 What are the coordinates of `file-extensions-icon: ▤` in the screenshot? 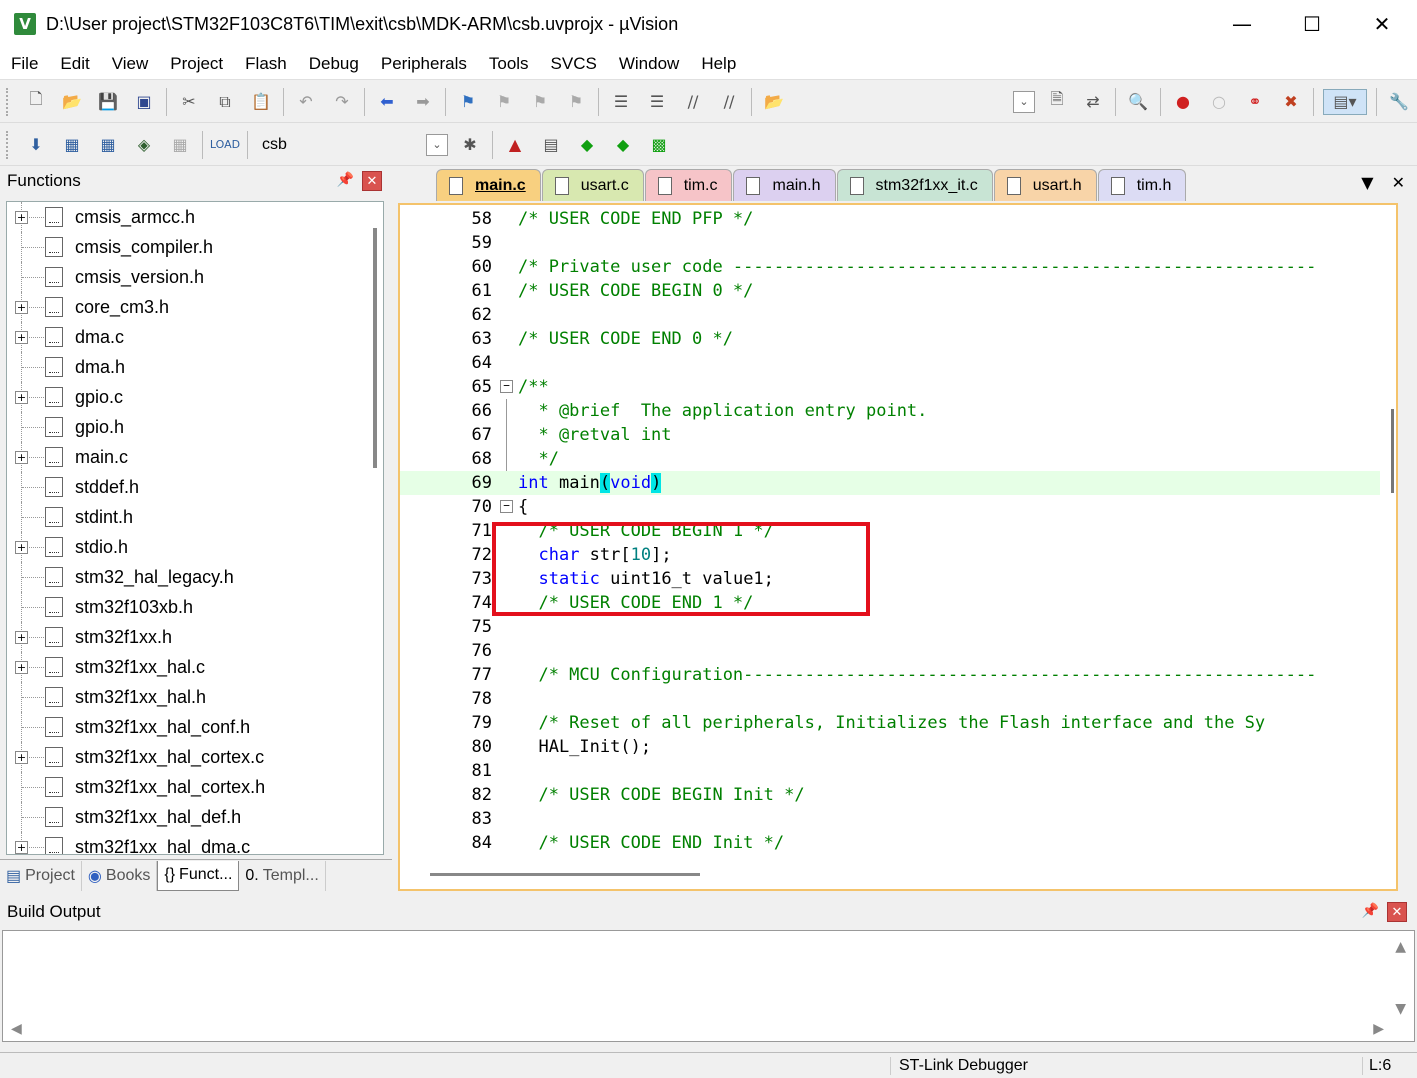 It's located at (551, 145).